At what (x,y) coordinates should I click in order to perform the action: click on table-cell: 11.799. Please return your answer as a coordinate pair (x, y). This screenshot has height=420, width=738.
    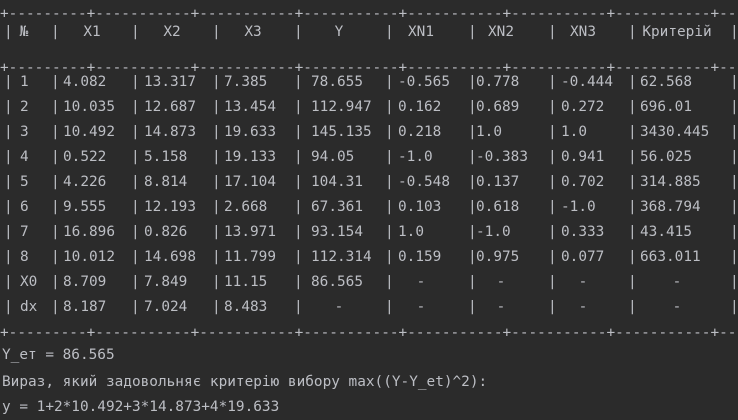
    Looking at the image, I should click on (250, 257).